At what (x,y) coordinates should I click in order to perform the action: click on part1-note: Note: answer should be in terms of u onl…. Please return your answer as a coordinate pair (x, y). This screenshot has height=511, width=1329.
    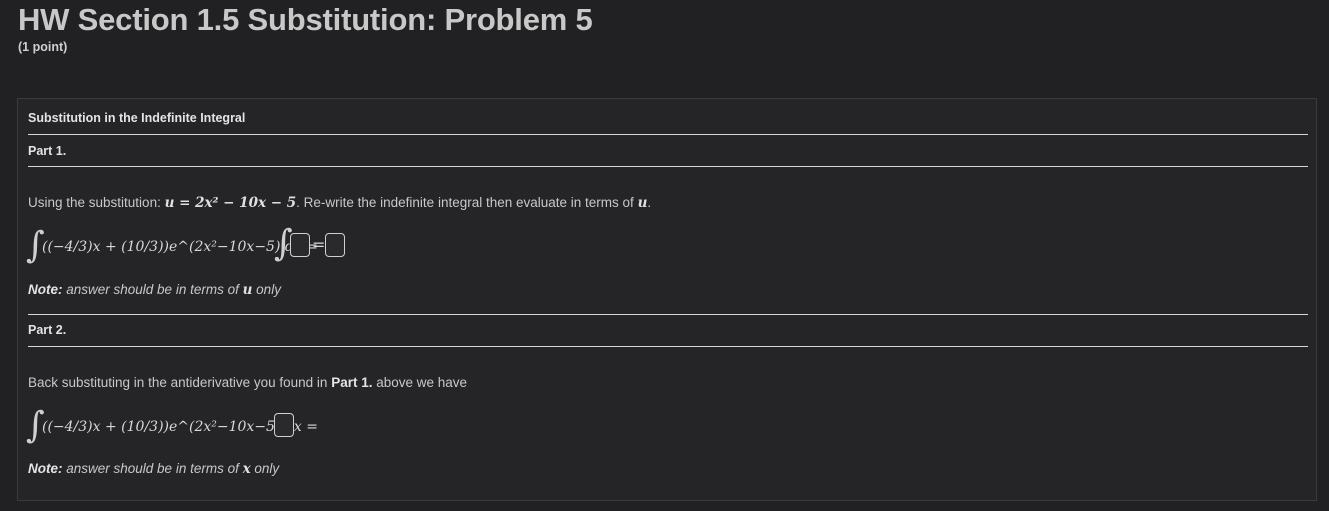
    Looking at the image, I should click on (154, 290).